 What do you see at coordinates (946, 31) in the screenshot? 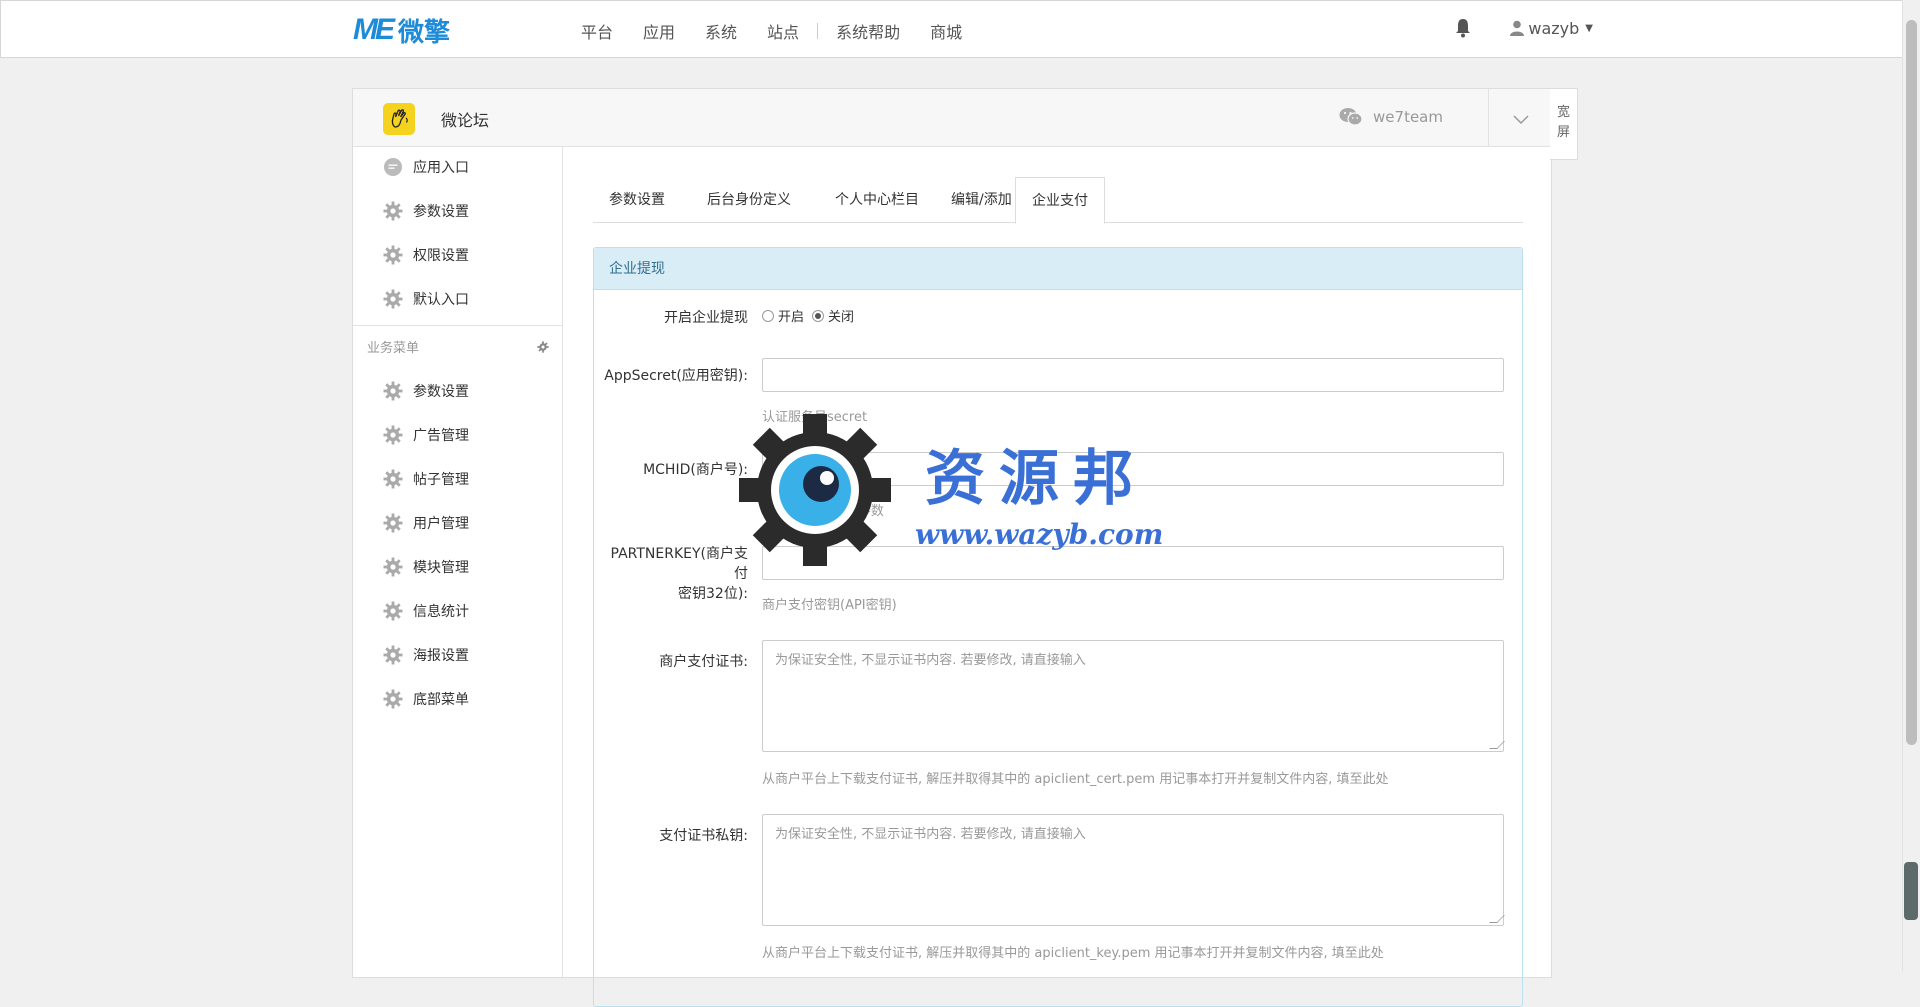
I see `nav-store: 商城` at bounding box center [946, 31].